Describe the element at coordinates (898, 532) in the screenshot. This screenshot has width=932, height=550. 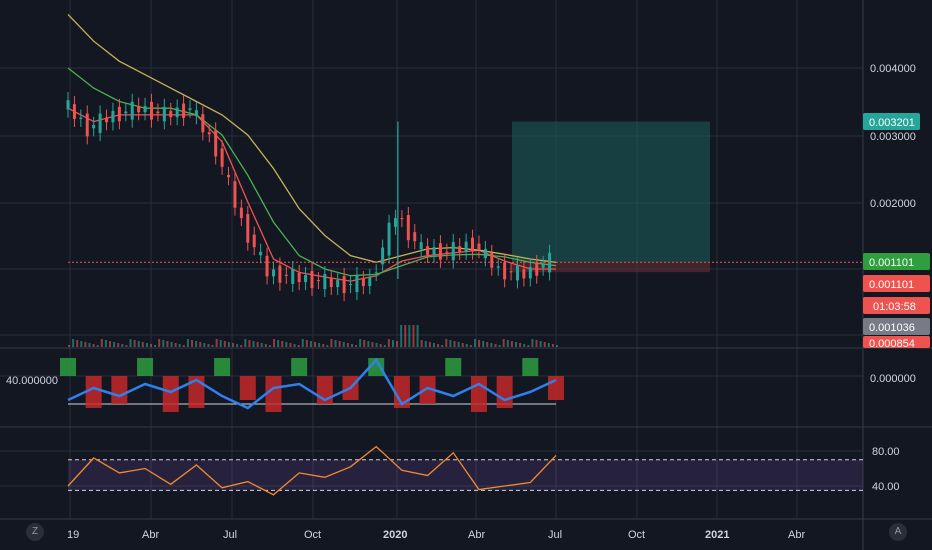
I see `auto-scale-button: A` at that location.